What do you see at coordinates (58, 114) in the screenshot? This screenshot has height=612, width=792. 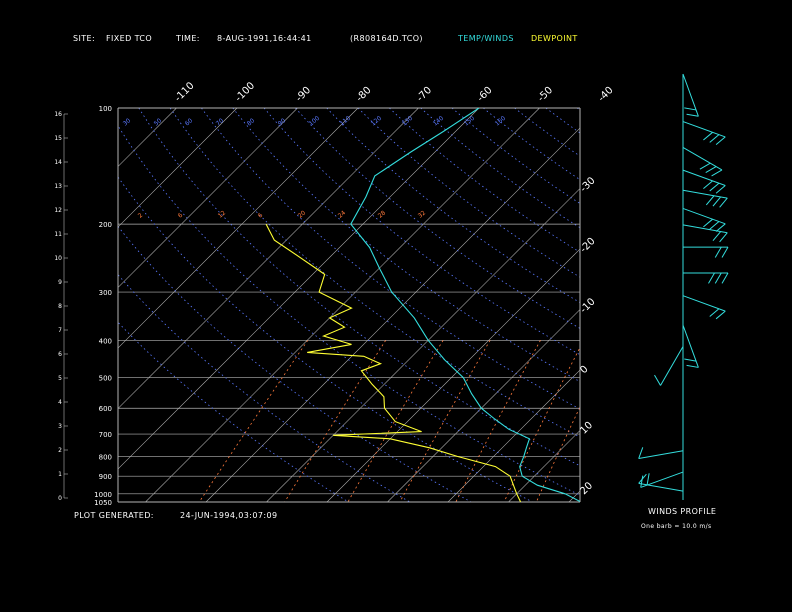 I see `height-tick-label: 16` at bounding box center [58, 114].